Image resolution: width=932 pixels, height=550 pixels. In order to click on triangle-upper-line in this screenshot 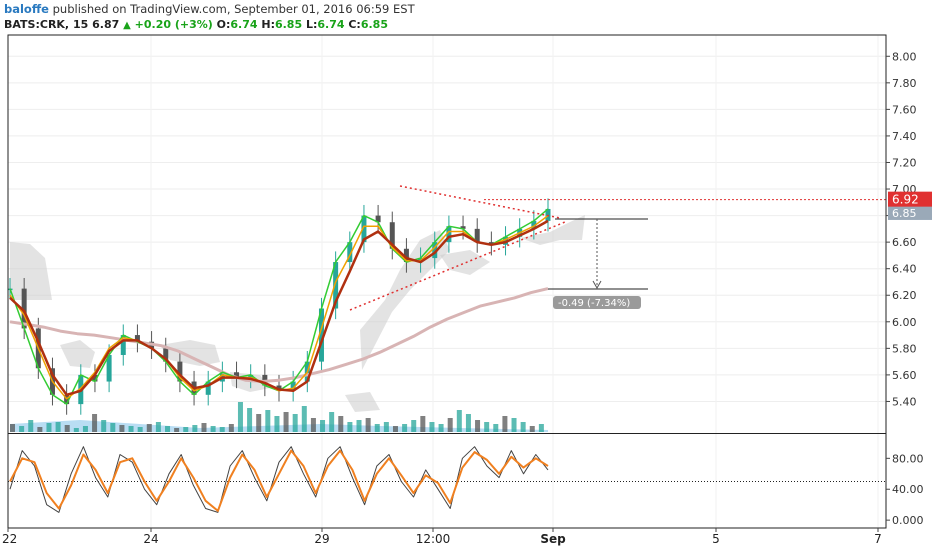, I will do `click(480, 202)`.